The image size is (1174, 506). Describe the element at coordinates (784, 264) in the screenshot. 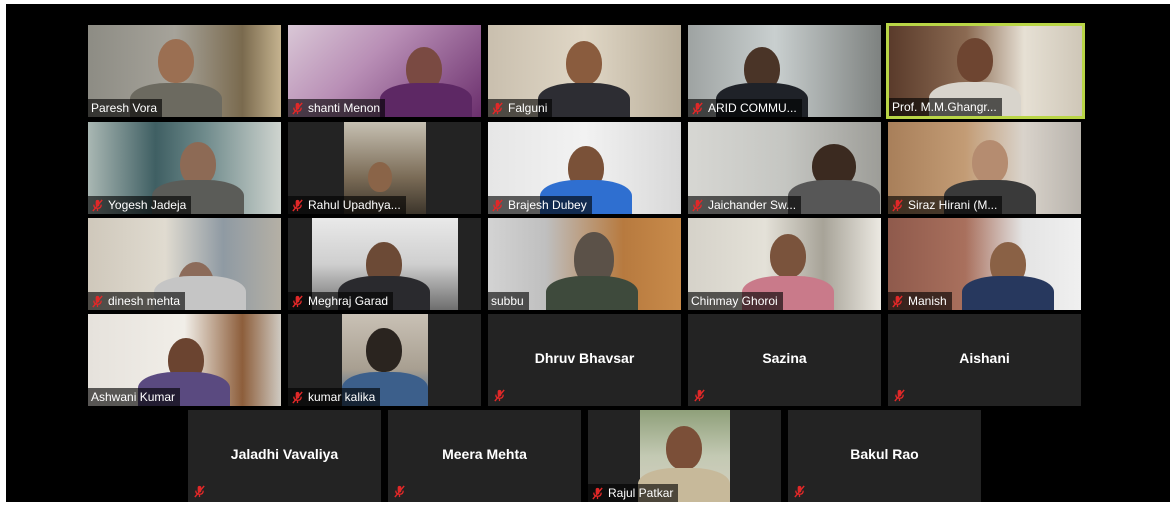

I see `participant-tile-chinmay-ghoroi: Chinmay Ghoroi` at that location.